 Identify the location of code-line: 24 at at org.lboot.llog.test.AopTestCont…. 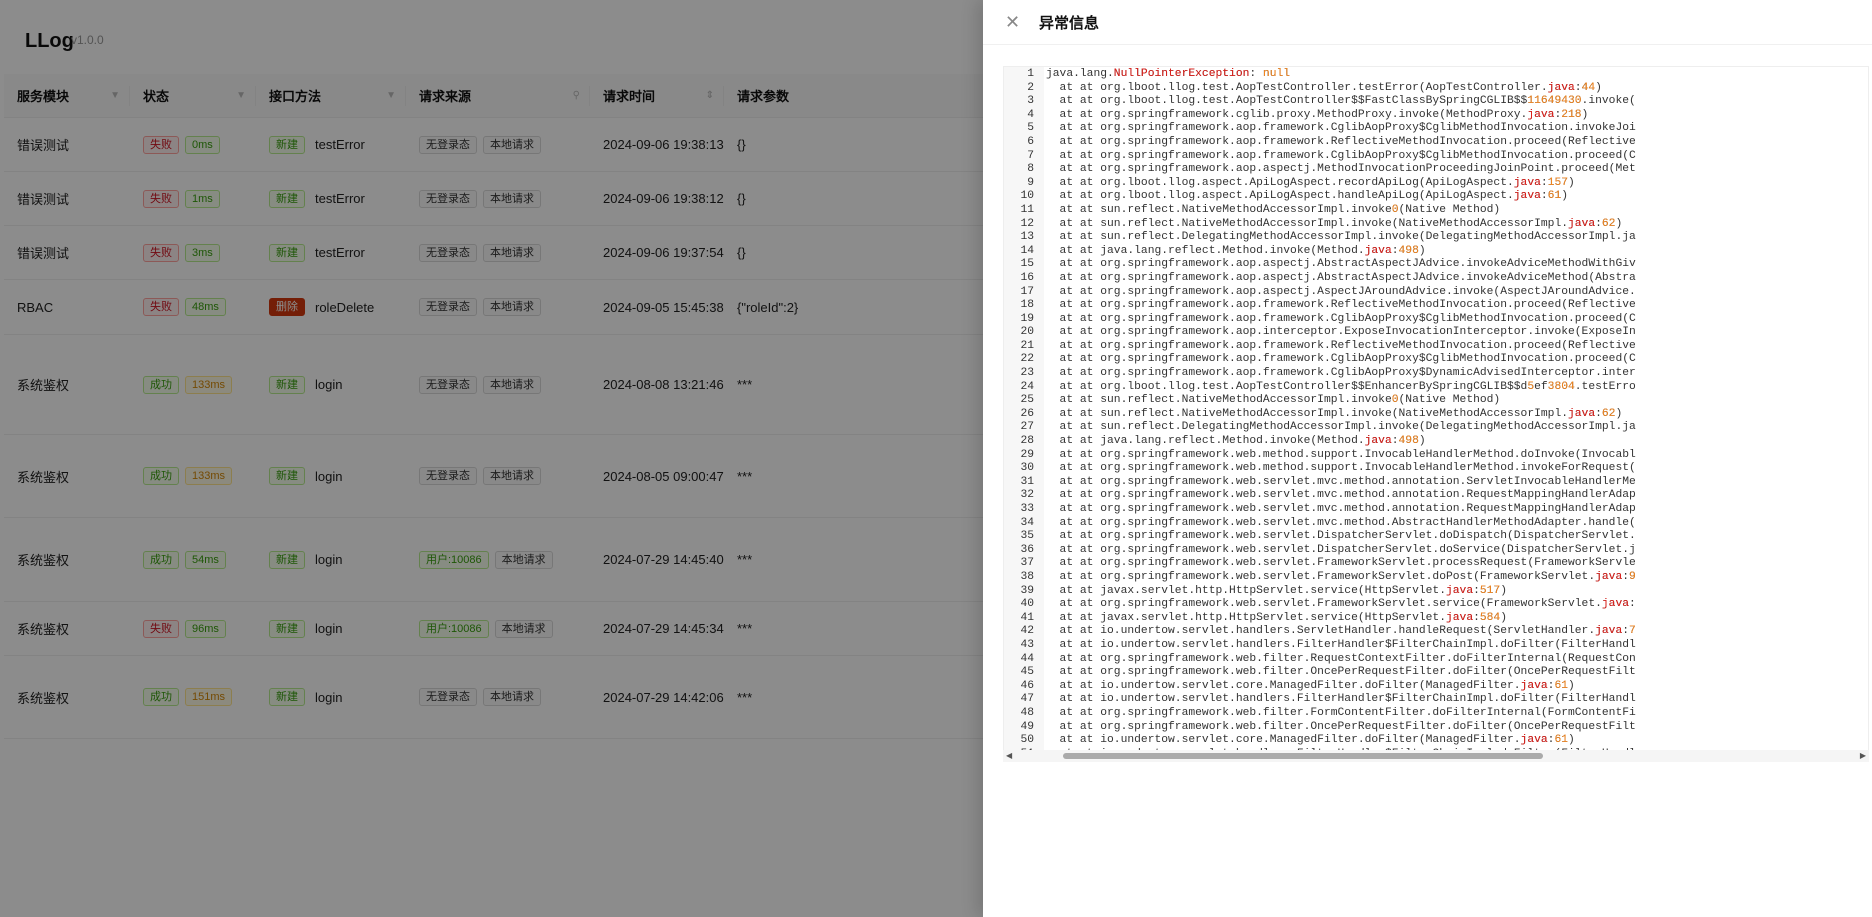
(1320, 387).